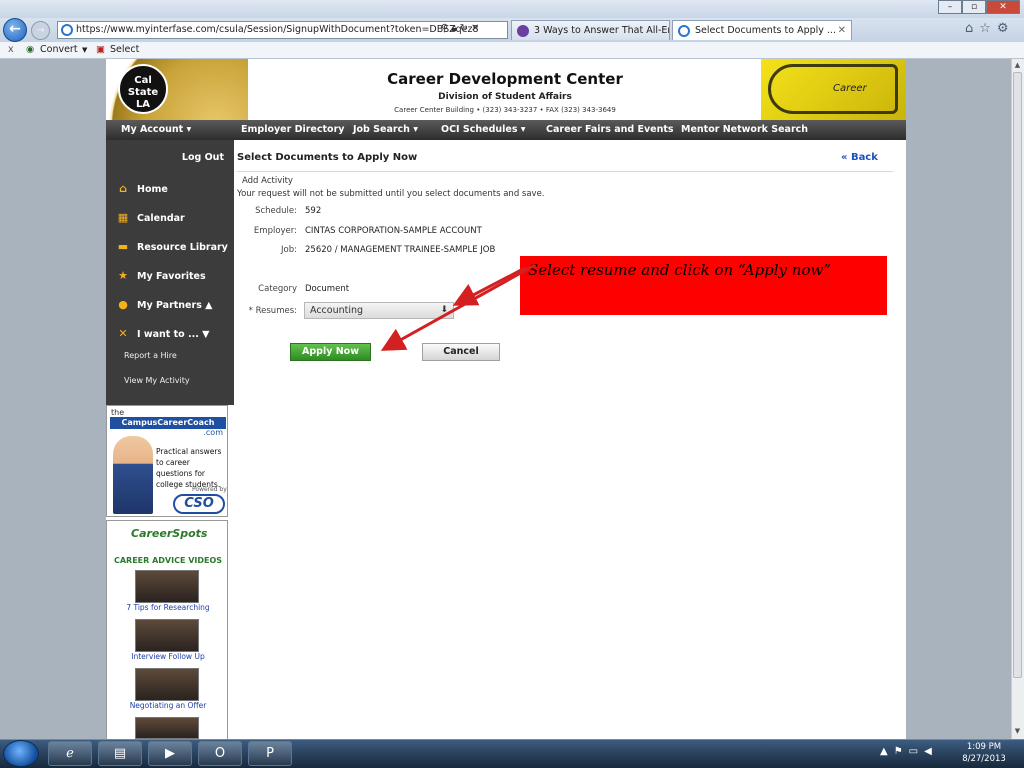  What do you see at coordinates (289, 250) in the screenshot?
I see `job-label: Job:` at bounding box center [289, 250].